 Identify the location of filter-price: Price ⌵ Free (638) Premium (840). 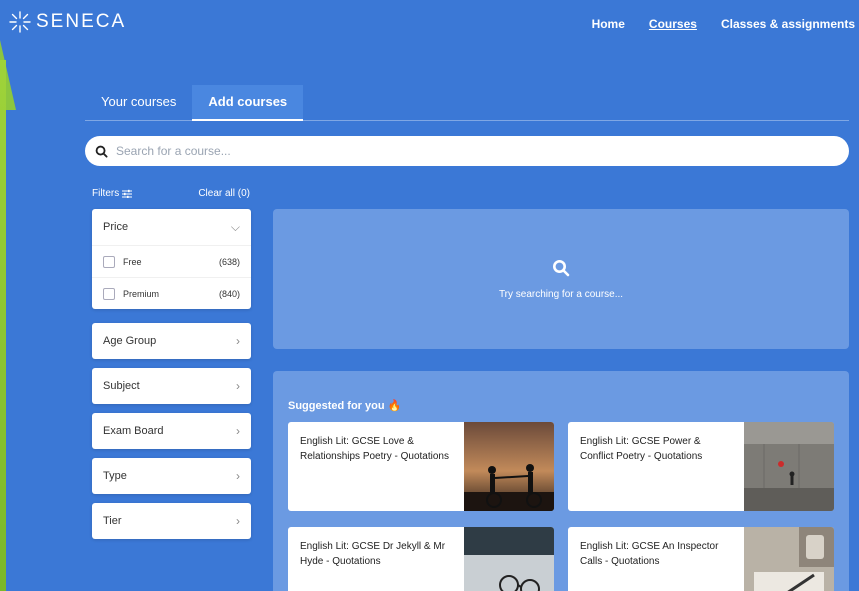
(171, 259).